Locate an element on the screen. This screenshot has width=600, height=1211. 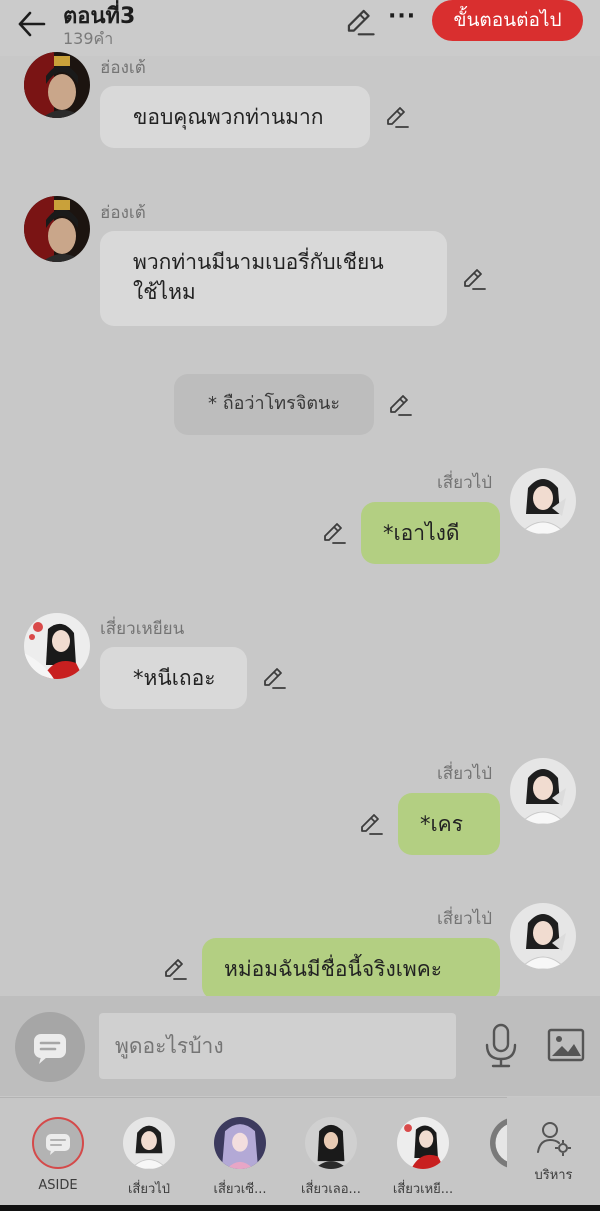
tab-character-partial is located at coordinates (499, 1143).